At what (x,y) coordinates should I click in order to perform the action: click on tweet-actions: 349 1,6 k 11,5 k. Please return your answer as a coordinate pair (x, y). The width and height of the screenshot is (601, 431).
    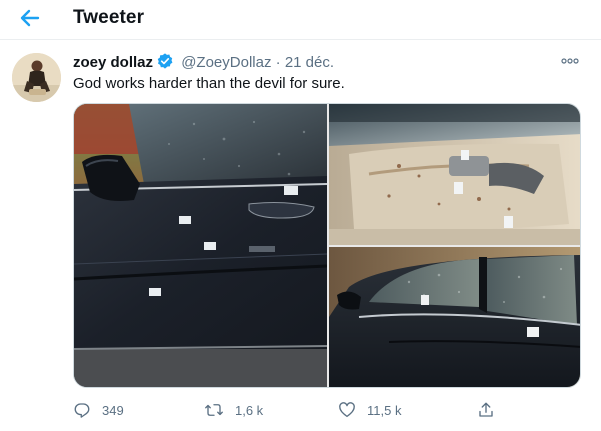
    Looking at the image, I should click on (327, 410).